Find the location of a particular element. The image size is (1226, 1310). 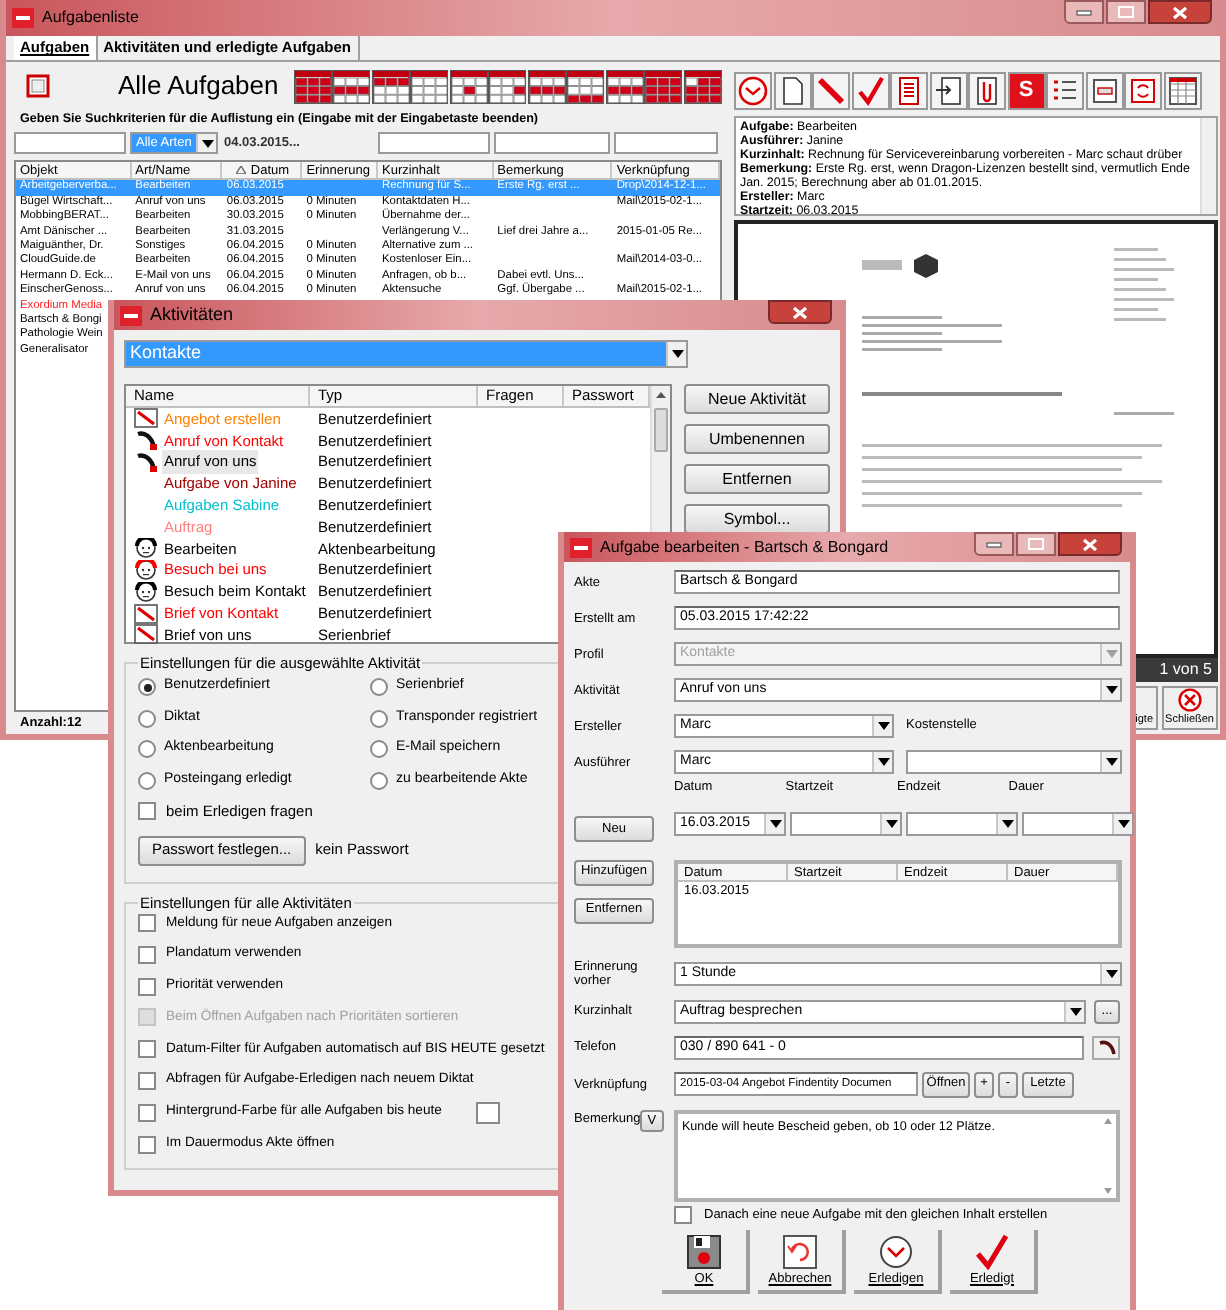

letter-icon is located at coordinates (146, 613).